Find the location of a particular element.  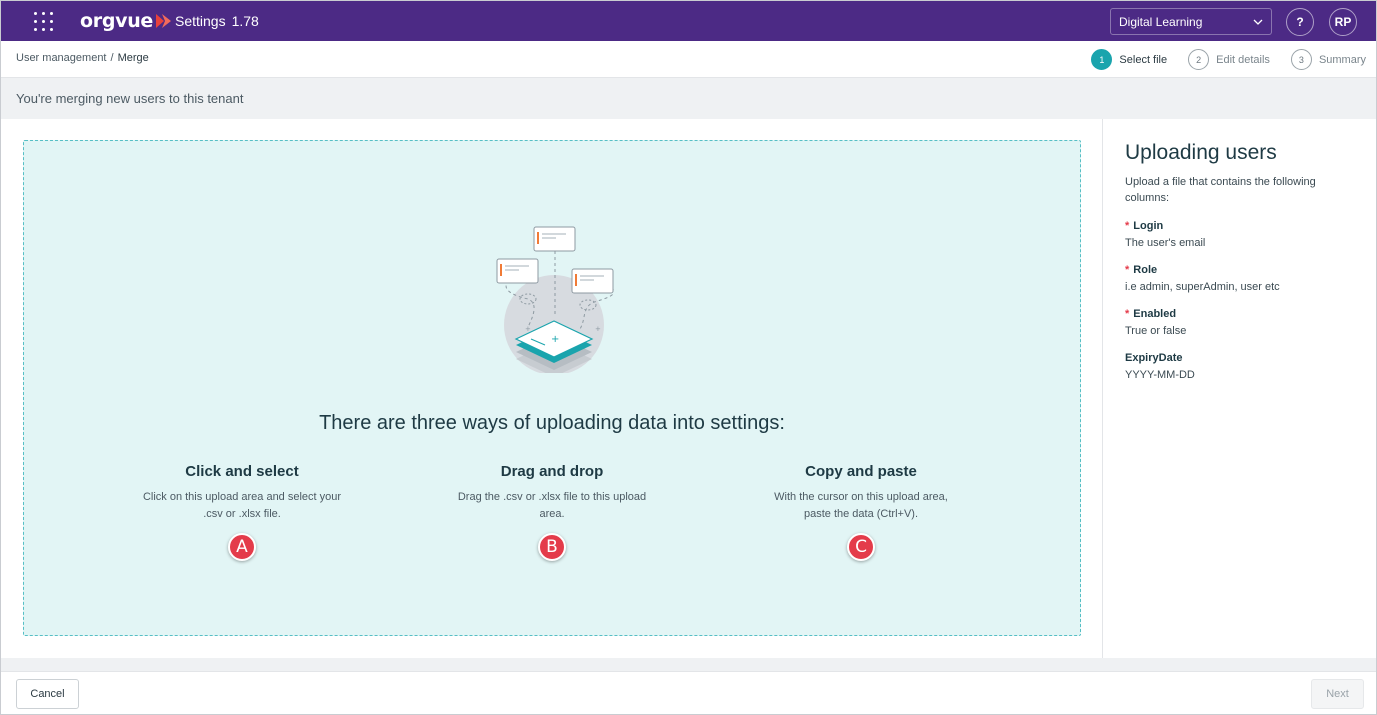

help-button: ? is located at coordinates (1300, 22).